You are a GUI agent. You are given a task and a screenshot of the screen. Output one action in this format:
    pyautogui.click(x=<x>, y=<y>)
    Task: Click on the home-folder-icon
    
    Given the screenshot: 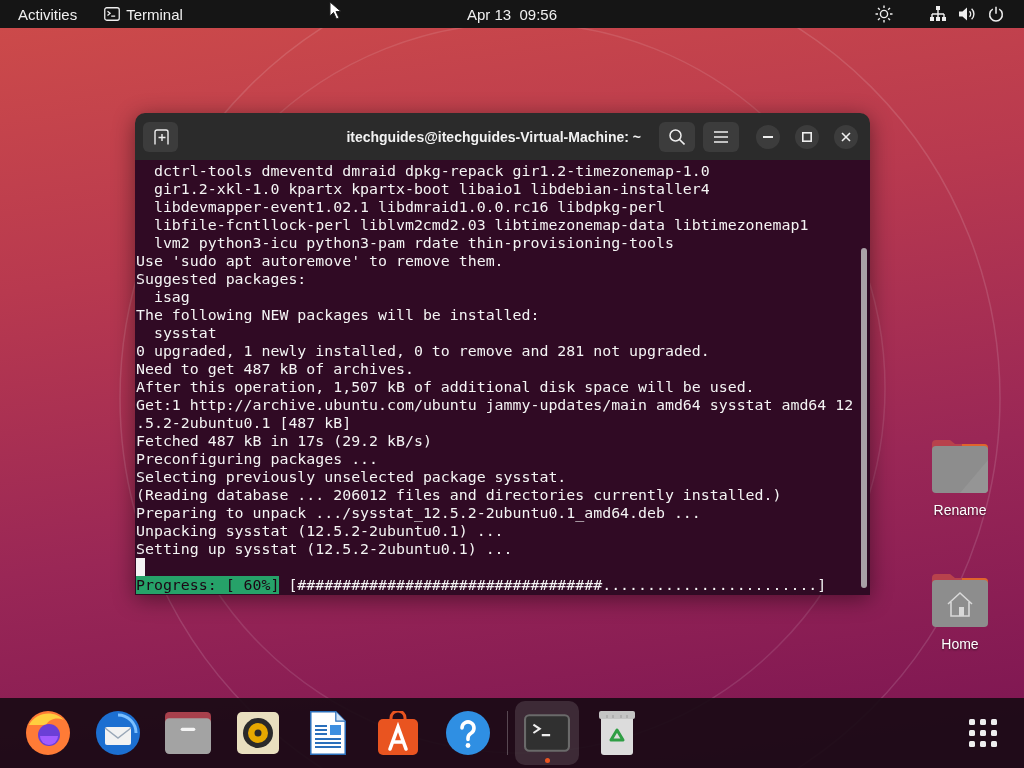 What is the action you would take?
    pyautogui.click(x=960, y=600)
    